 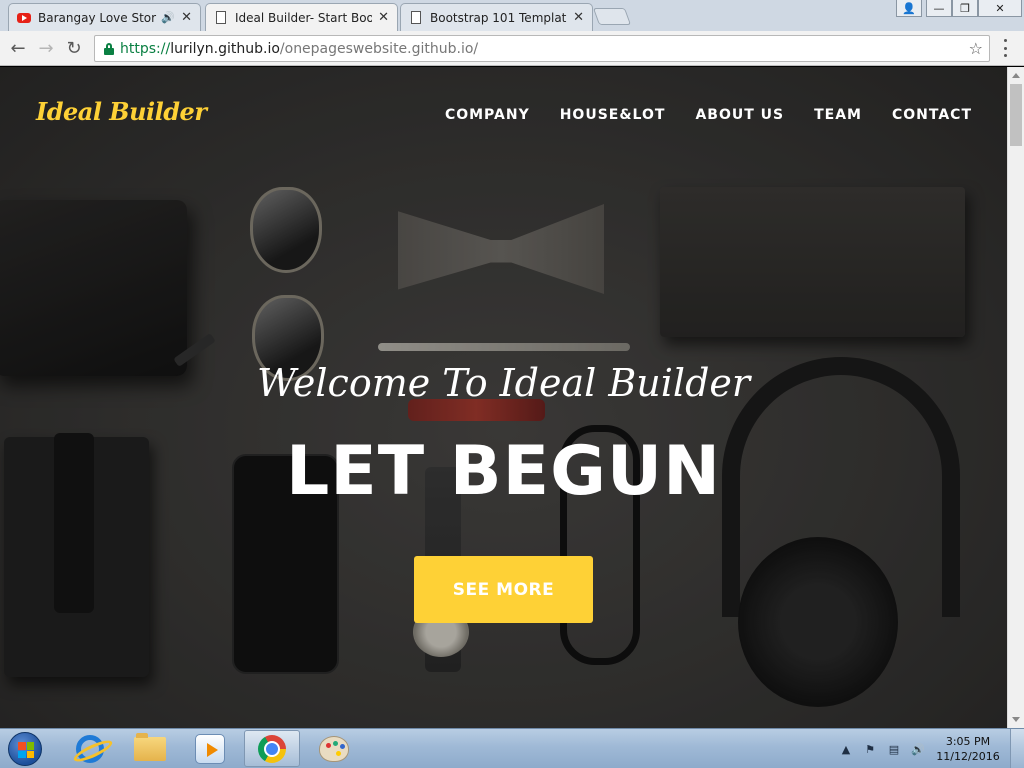 What do you see at coordinates (870, 749) in the screenshot?
I see `action-center-flag-icon: ⚑` at bounding box center [870, 749].